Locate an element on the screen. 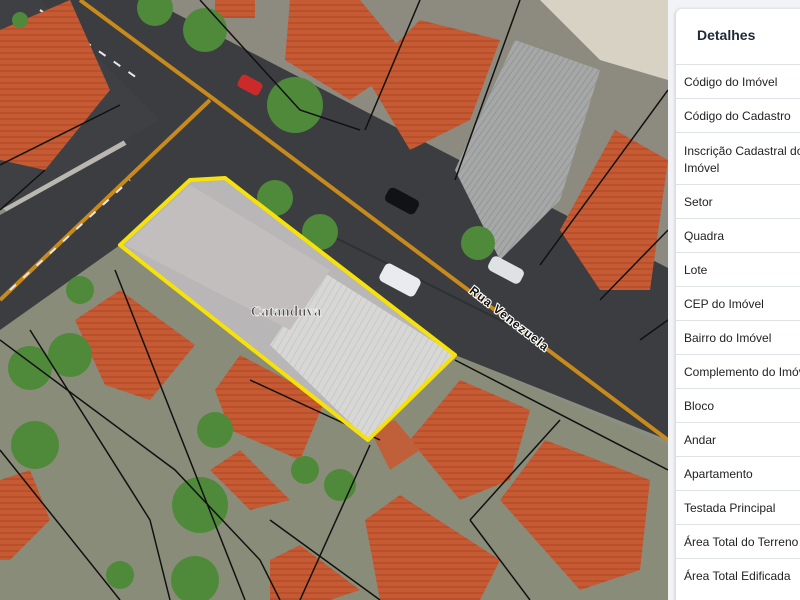 Image resolution: width=800 pixels, height=600 pixels. detail-label: Área Total do Terreno is located at coordinates (741, 541).